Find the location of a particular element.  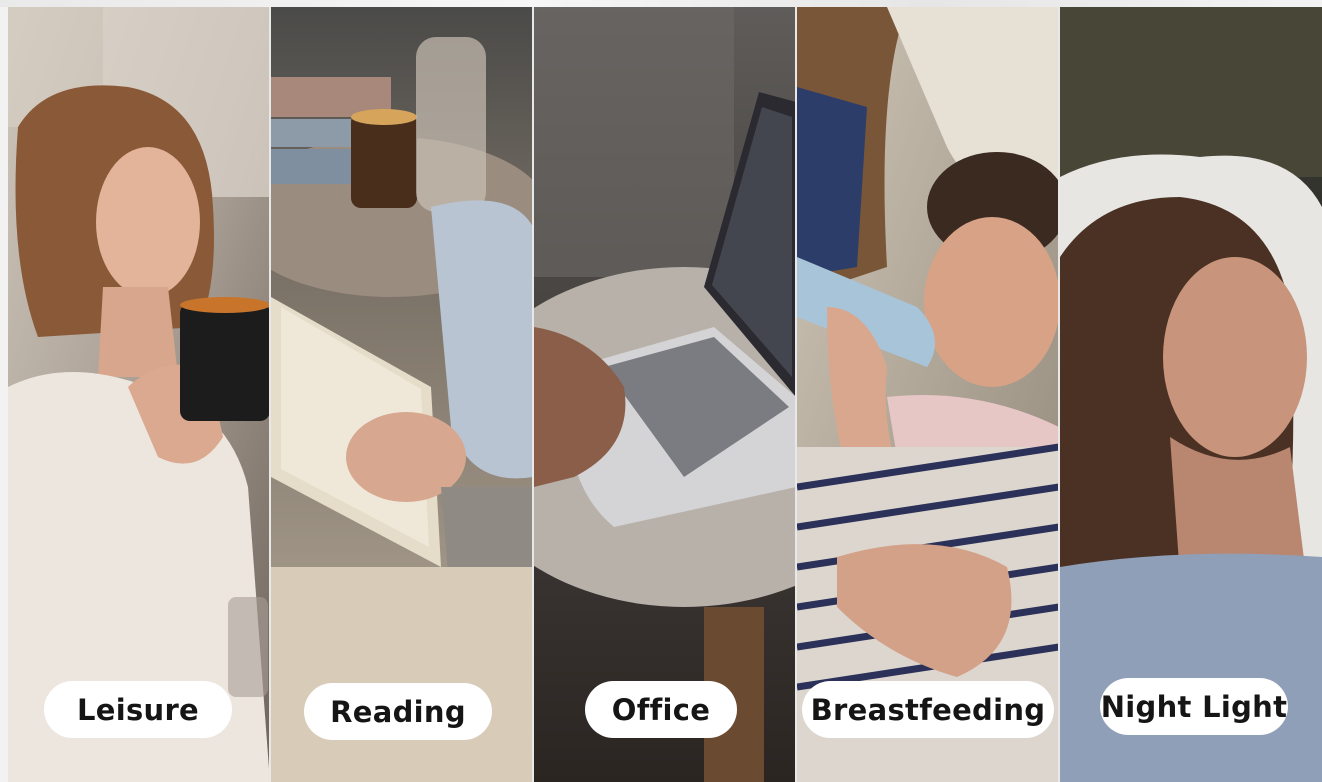

scene-label-leisure: Leisure is located at coordinates (138, 709).